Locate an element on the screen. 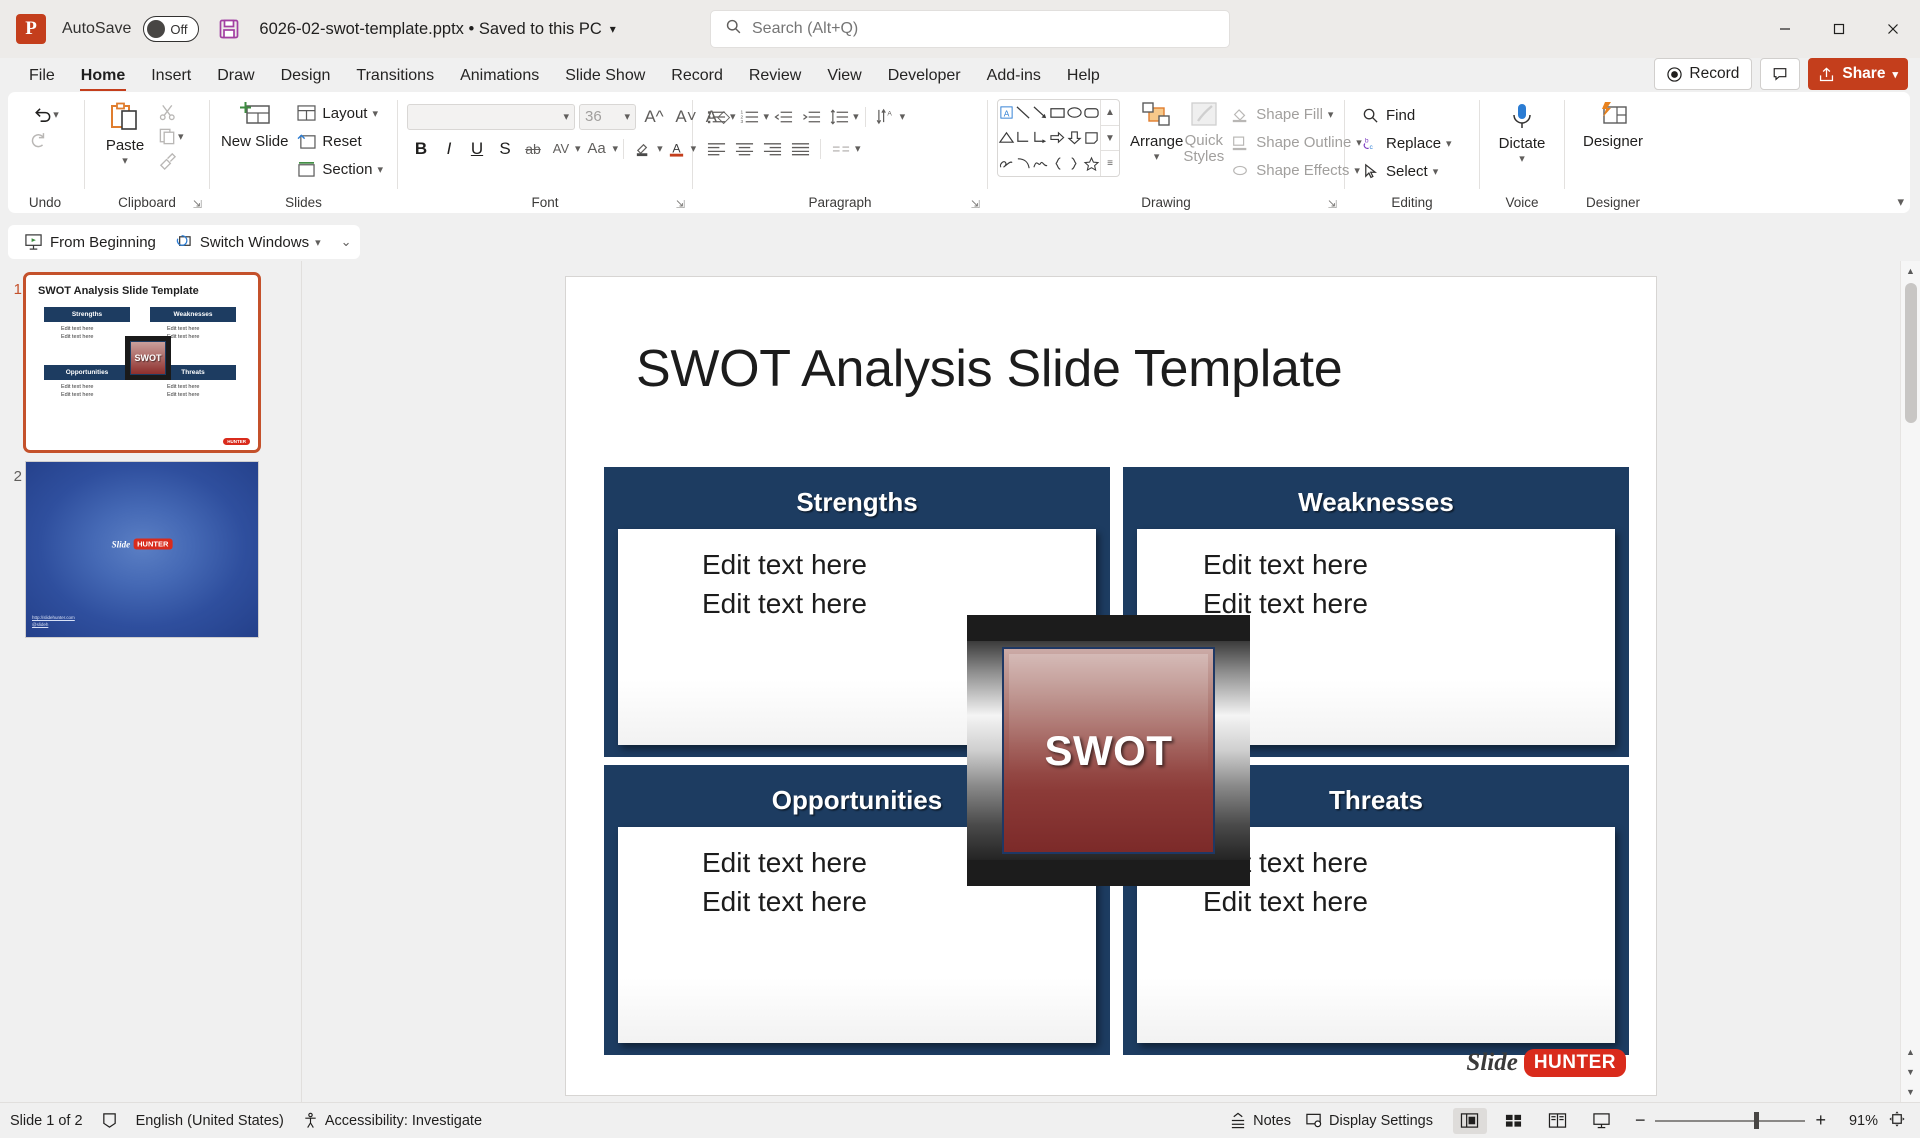 The image size is (1920, 1138). spell-check-icon is located at coordinates (109, 1120).